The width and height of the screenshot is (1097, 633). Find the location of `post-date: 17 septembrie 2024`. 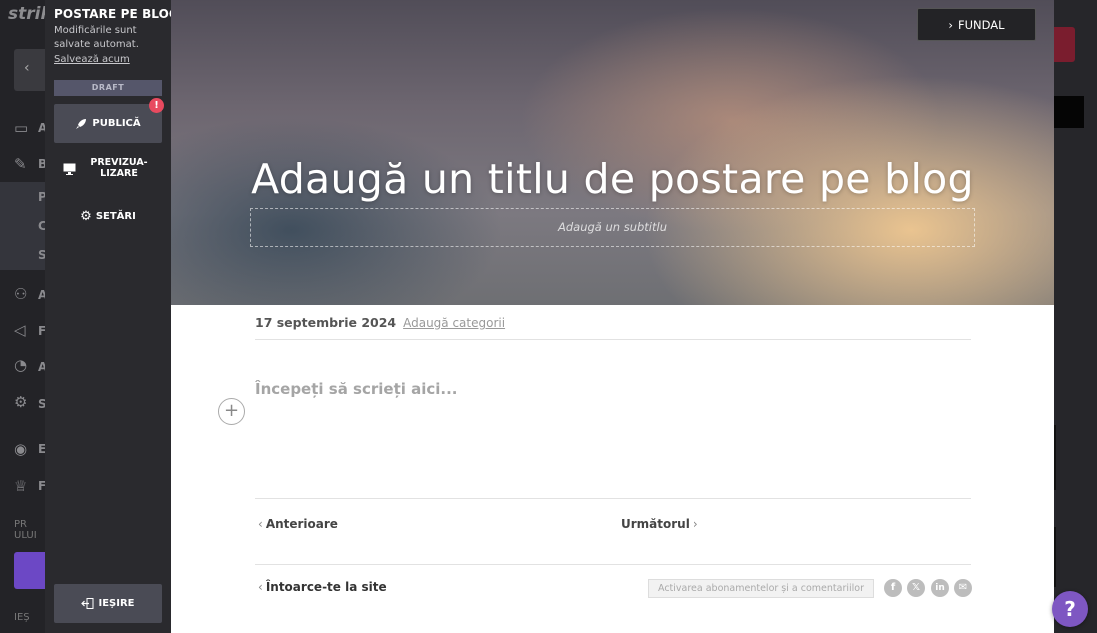

post-date: 17 septembrie 2024 is located at coordinates (326, 322).